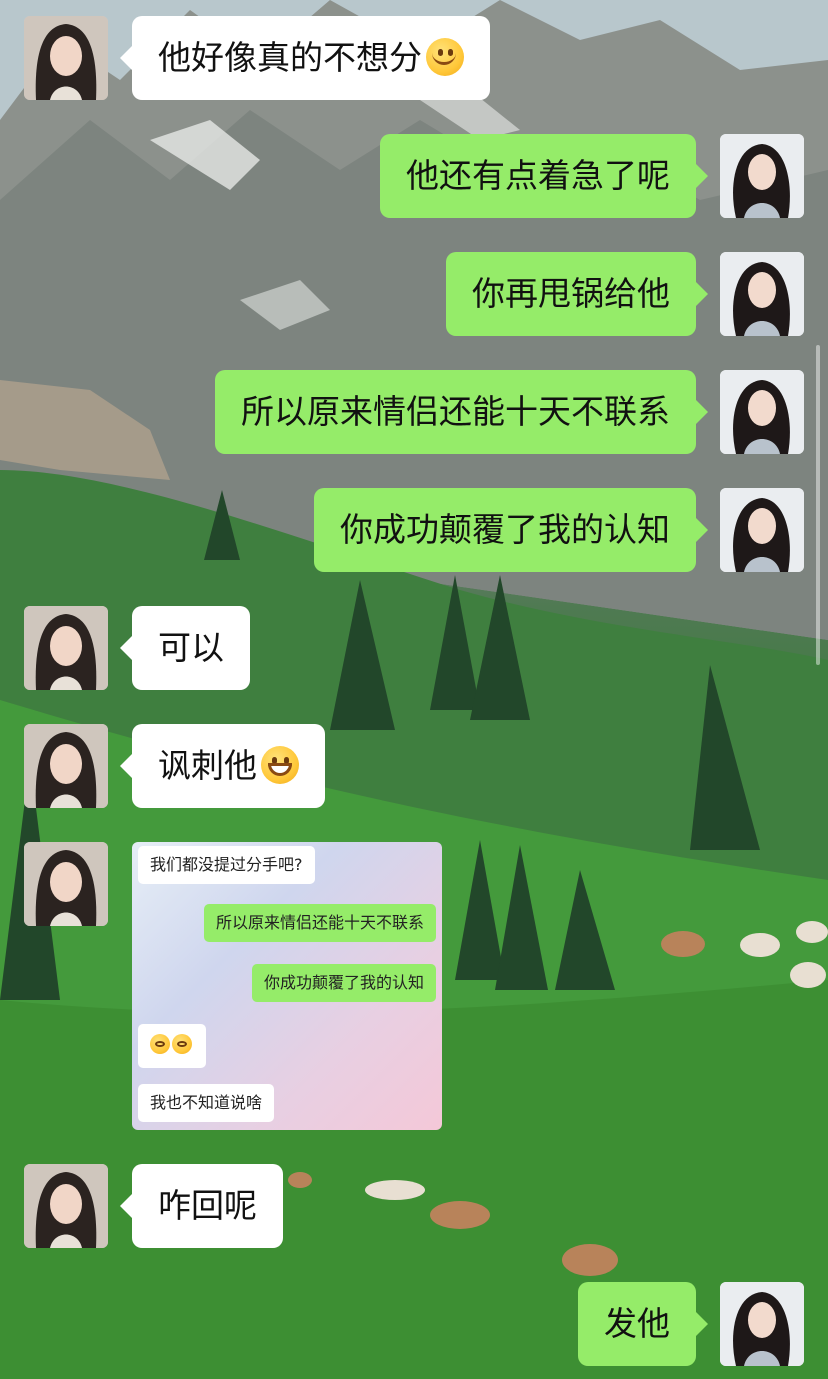 This screenshot has height=1379, width=828. I want to click on screenshot-emoji-message, so click(172, 1046).